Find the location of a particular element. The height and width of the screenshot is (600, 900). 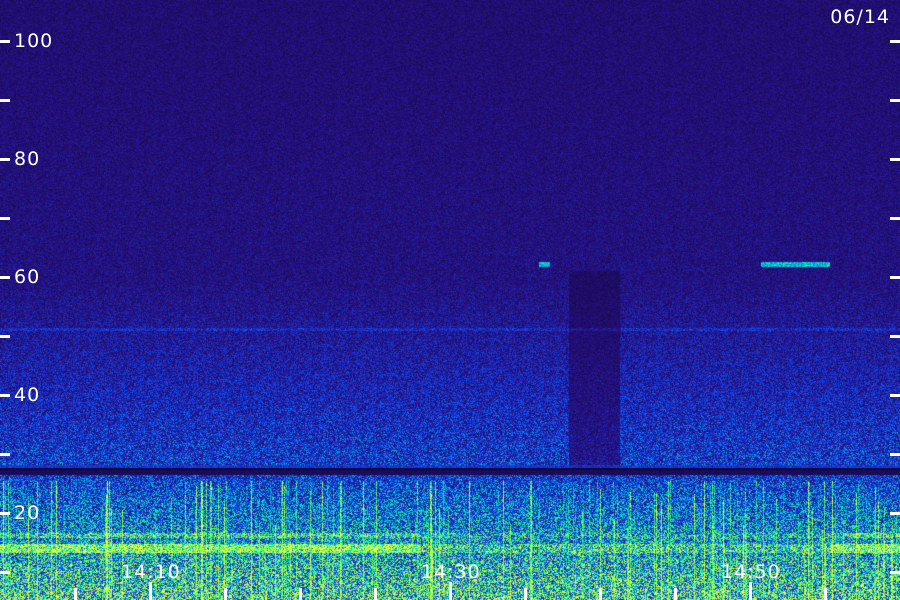

x-tick-label: 14:30 is located at coordinates (451, 572).